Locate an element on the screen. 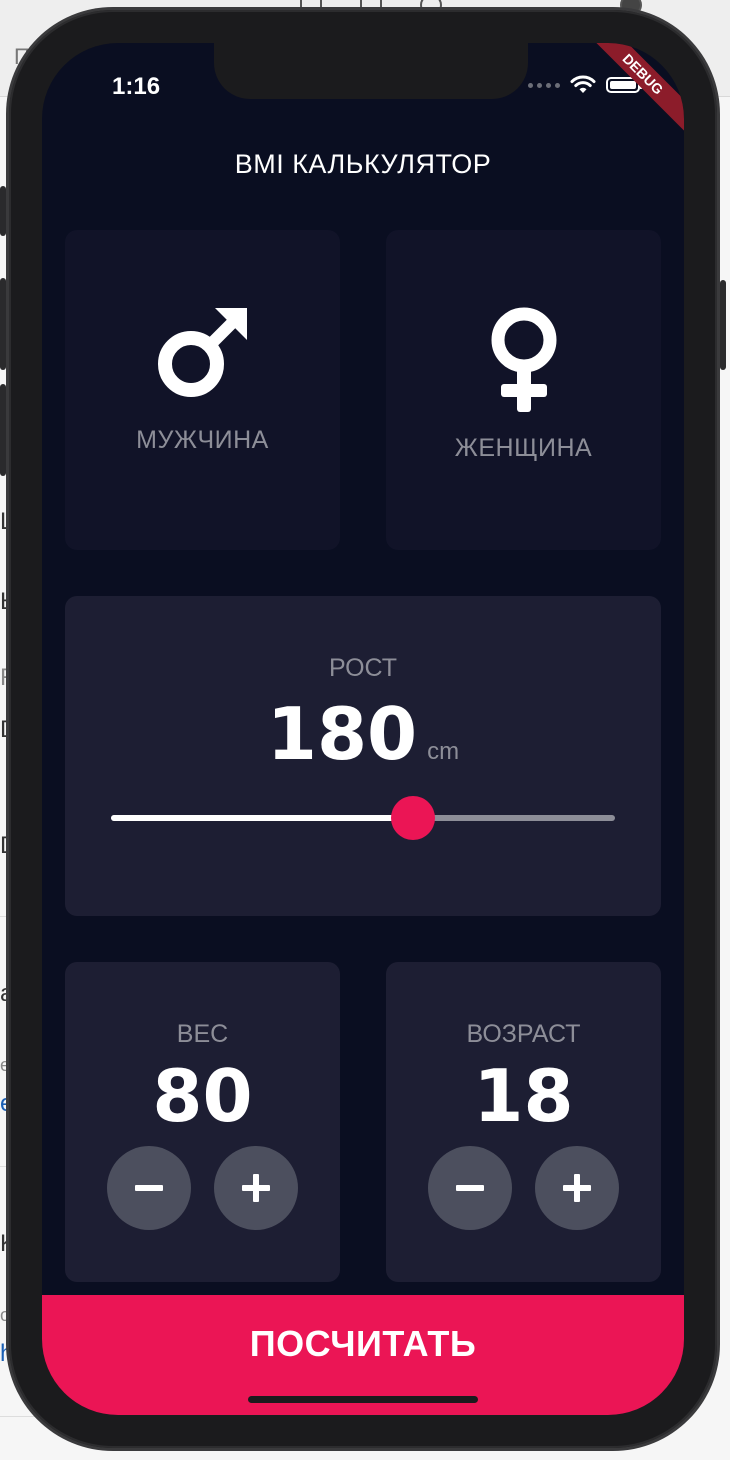 The height and width of the screenshot is (1460, 730). page-title: BMI КАЛЬКУЛЯТОР is located at coordinates (363, 164).